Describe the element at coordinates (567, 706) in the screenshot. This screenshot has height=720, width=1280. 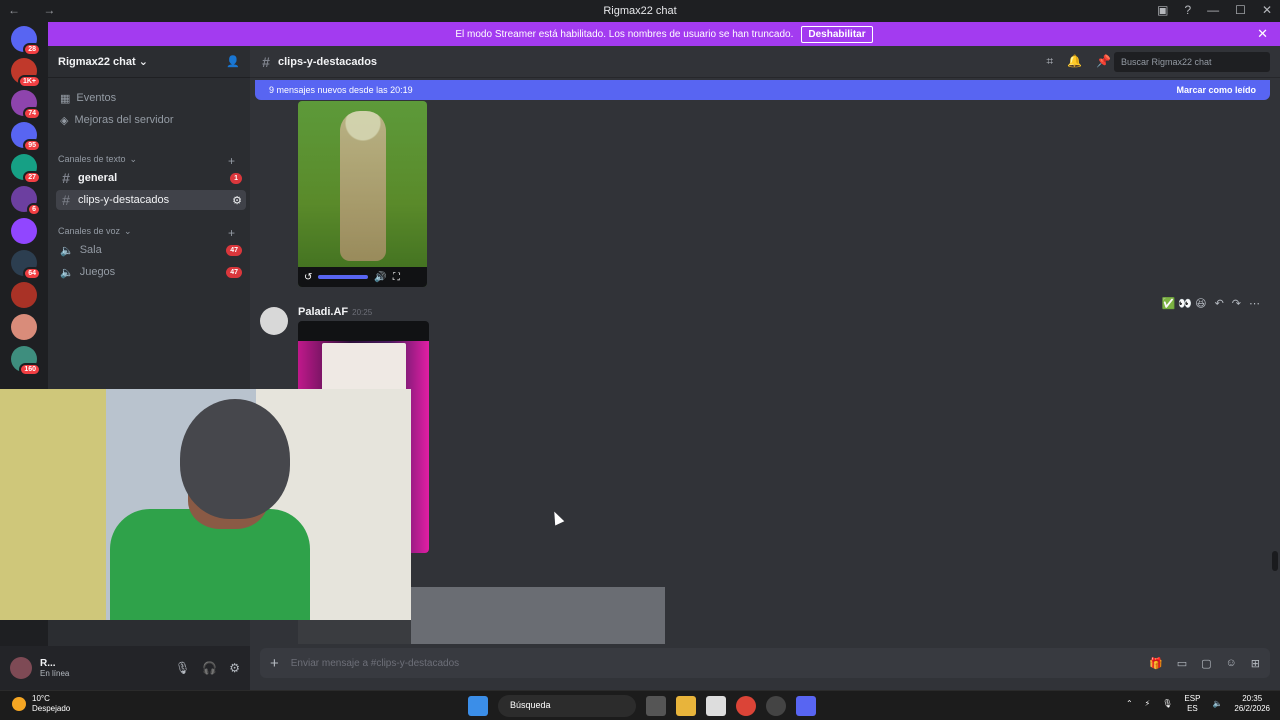
I see `taskbar-search: Búsqueda` at that location.